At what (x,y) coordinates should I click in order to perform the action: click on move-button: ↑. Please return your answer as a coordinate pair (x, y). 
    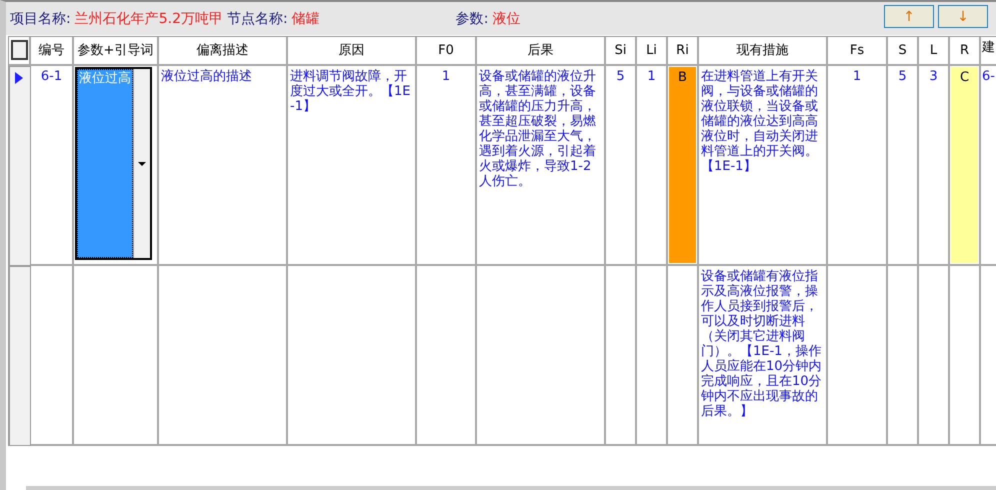
    Looking at the image, I should click on (909, 16).